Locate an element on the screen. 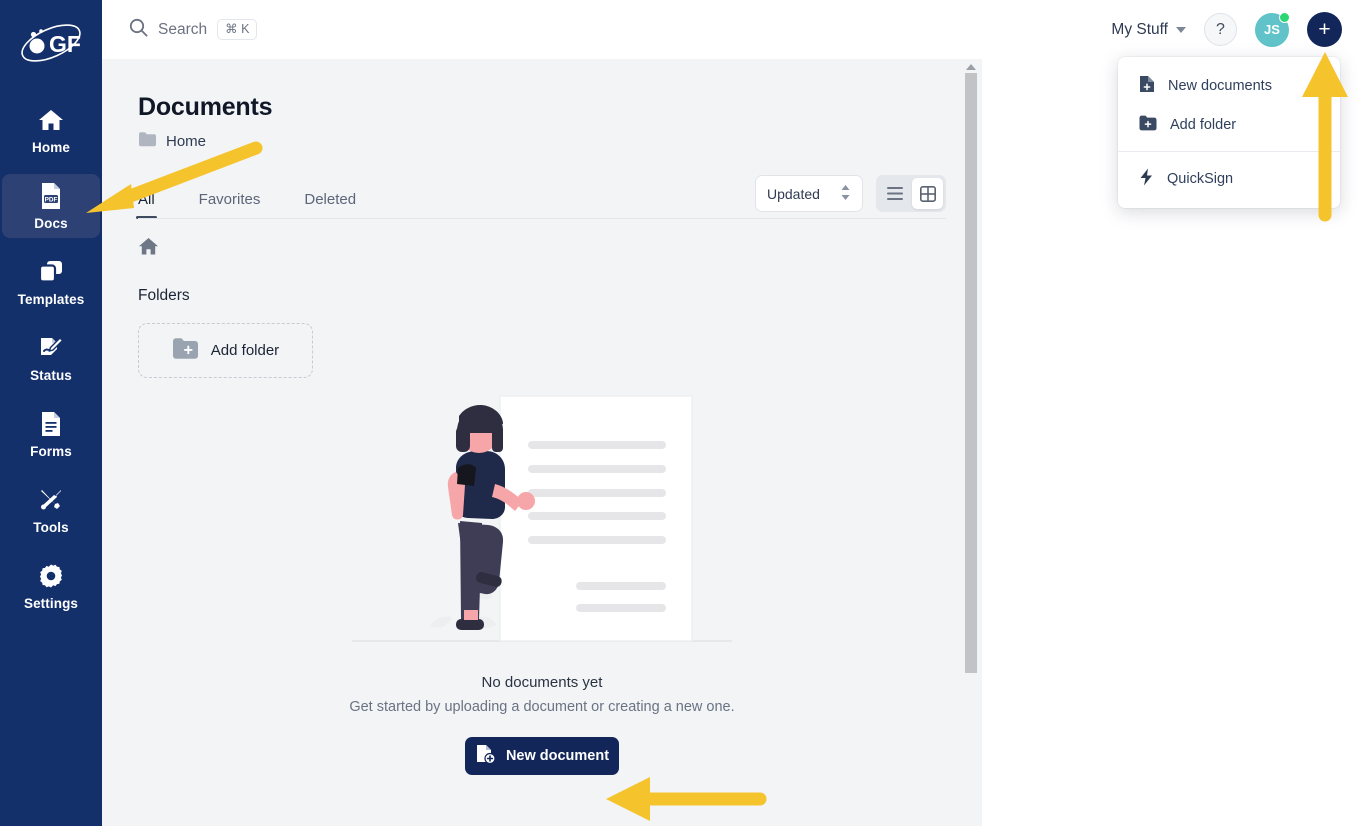 The width and height of the screenshot is (1363, 826). sidebar-item-status: Status is located at coordinates (51, 358).